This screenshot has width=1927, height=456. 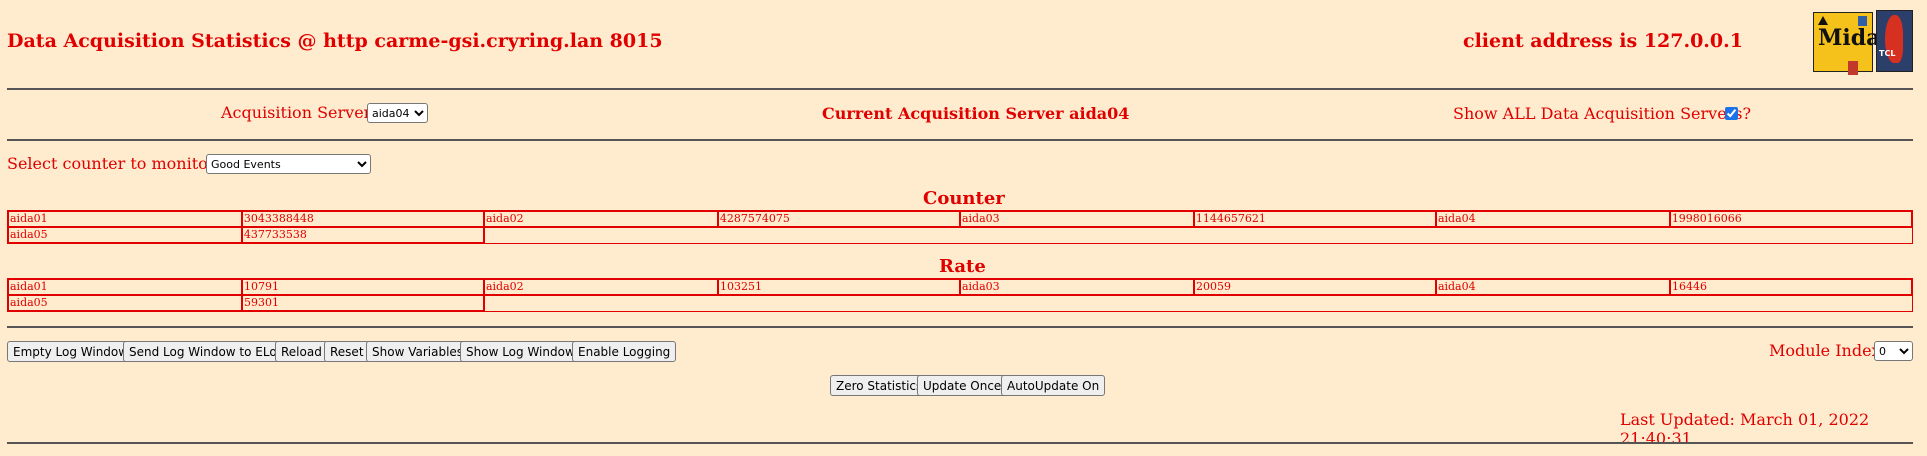 What do you see at coordinates (1315, 287) in the screenshot?
I see `rate-value: 20059` at bounding box center [1315, 287].